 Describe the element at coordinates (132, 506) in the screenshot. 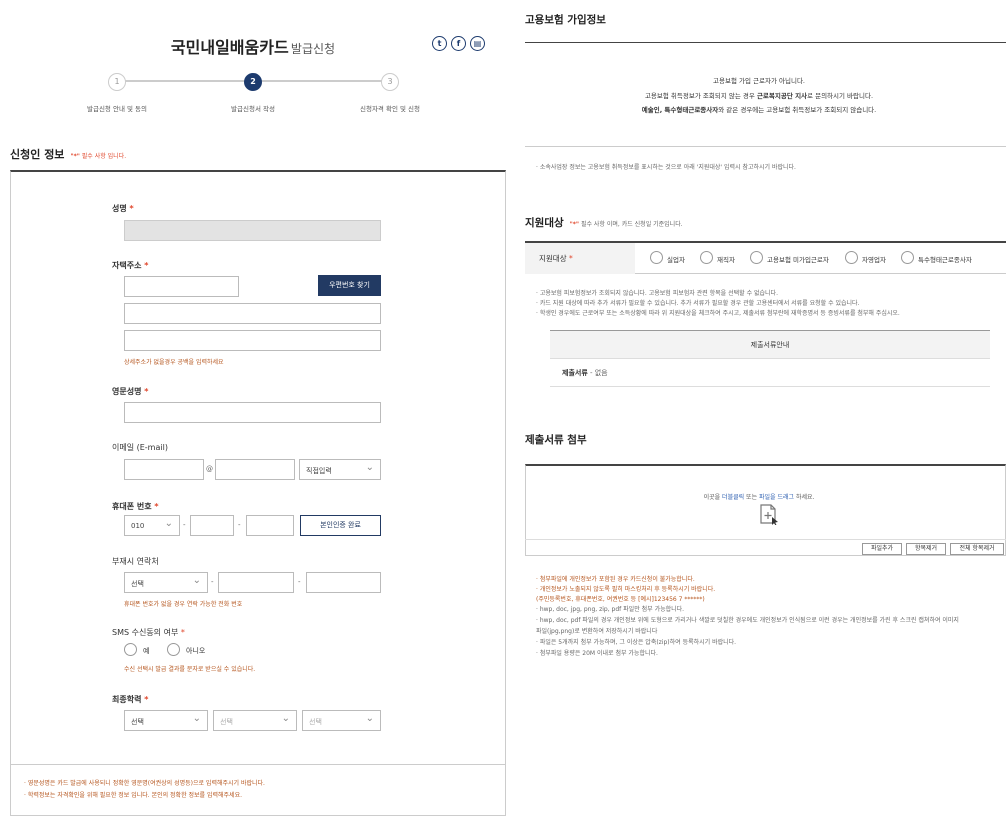

I see `phone-label-text: 휴대폰 번호` at that location.